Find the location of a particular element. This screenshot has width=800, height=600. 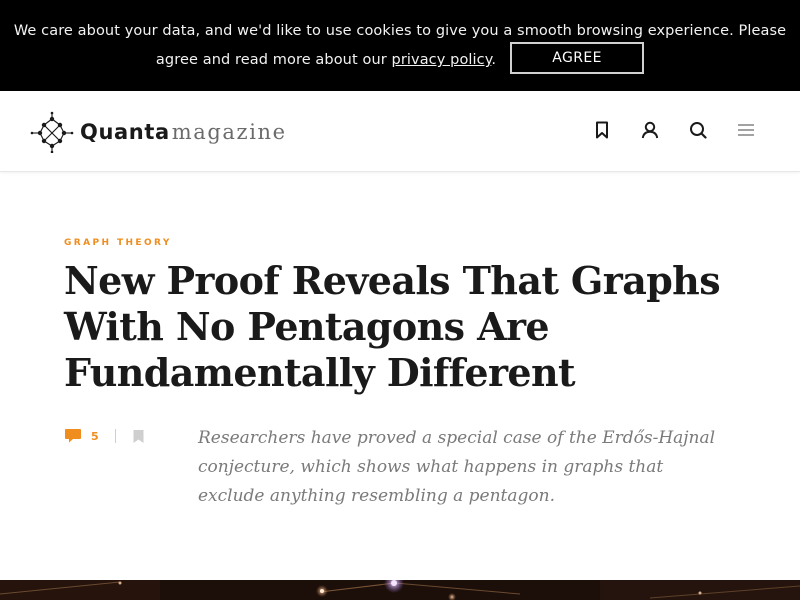

comment-count: 5 is located at coordinates (95, 436).